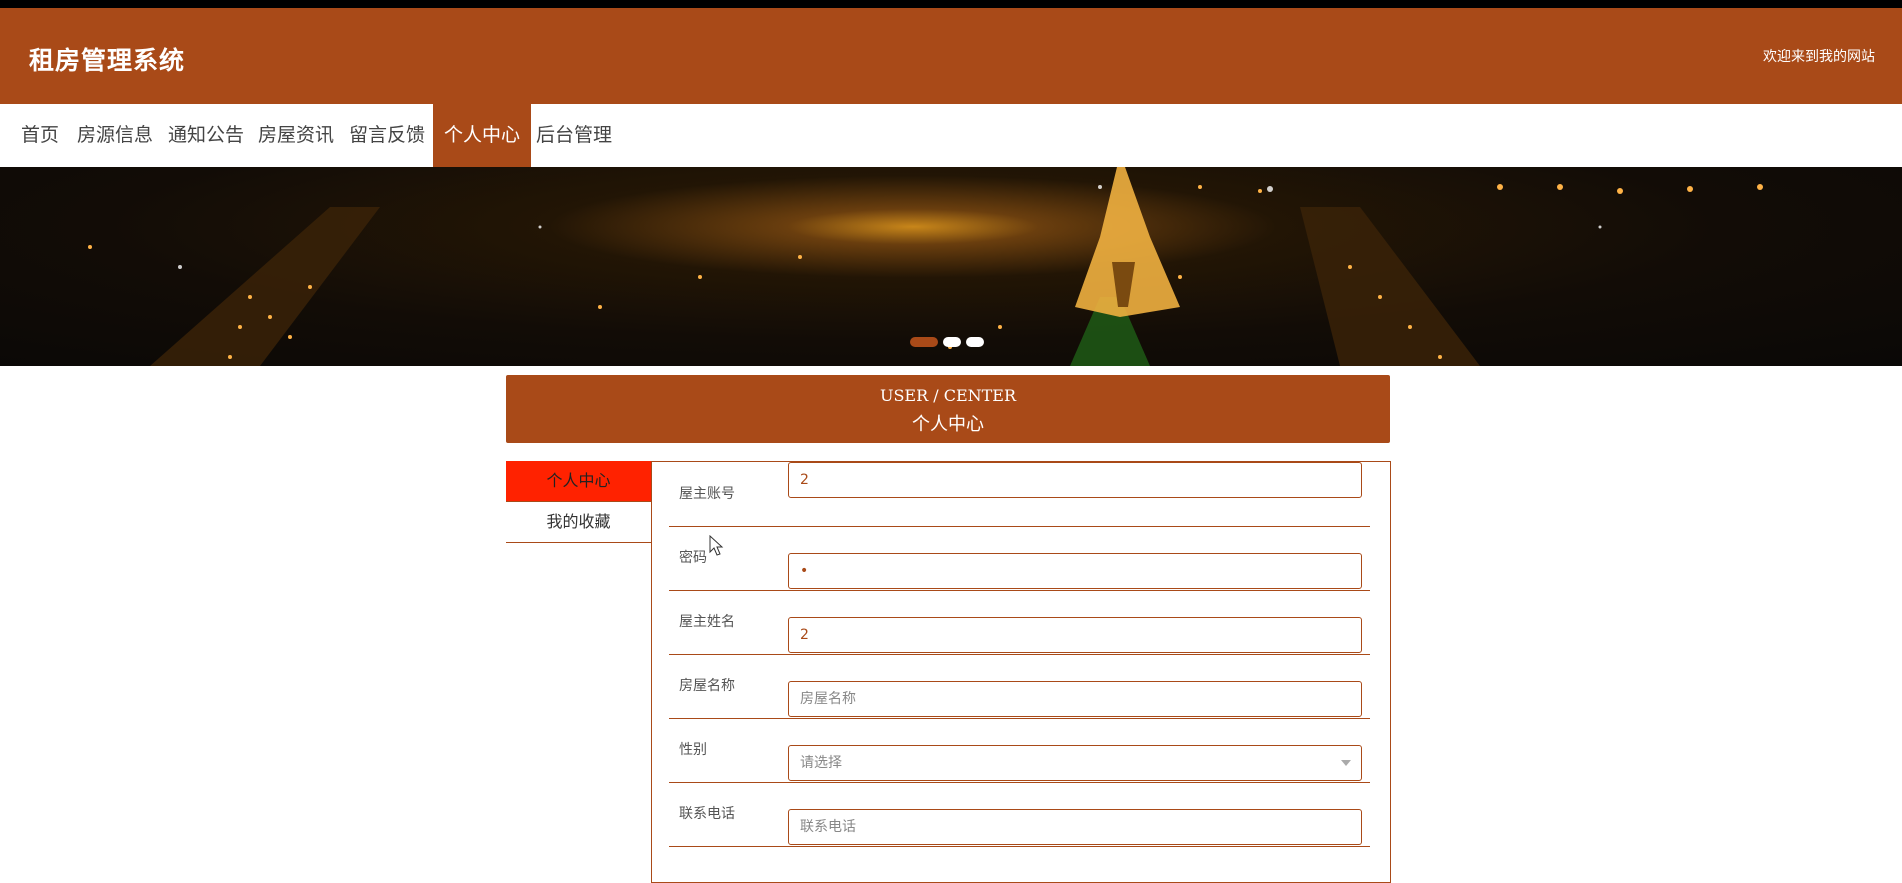  I want to click on account-label: 屋主账号, so click(707, 494).